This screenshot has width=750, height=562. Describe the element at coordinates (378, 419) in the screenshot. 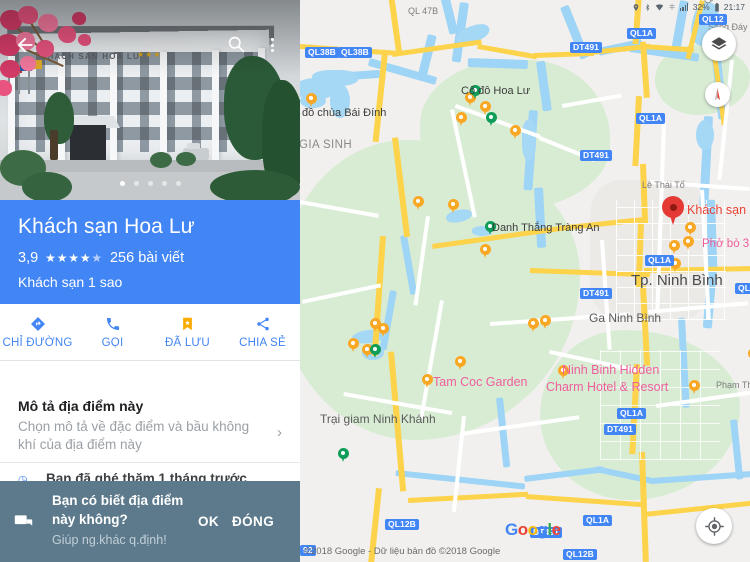

I see `map-label: Trại giam Ninh Khánh` at that location.